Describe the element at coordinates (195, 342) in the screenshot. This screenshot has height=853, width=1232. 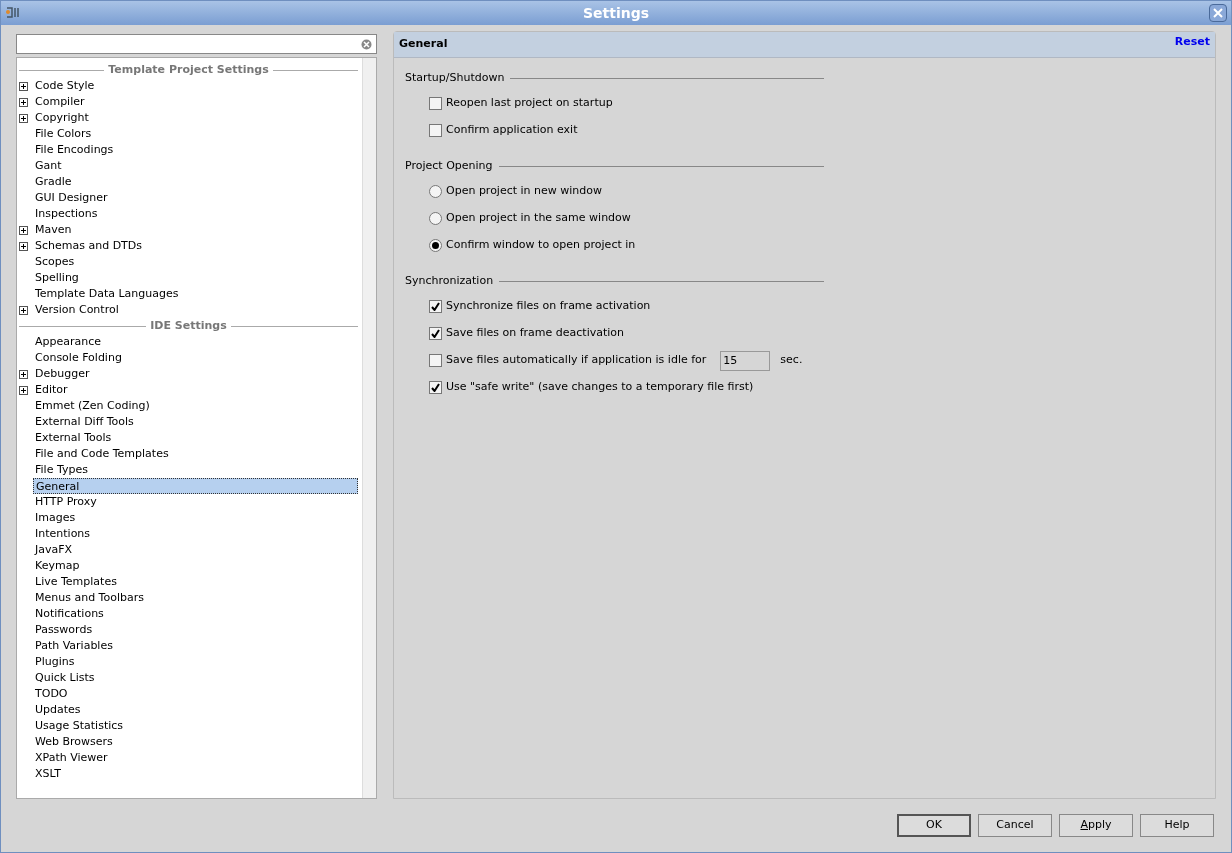
I see `tree-item: Appearance` at that location.